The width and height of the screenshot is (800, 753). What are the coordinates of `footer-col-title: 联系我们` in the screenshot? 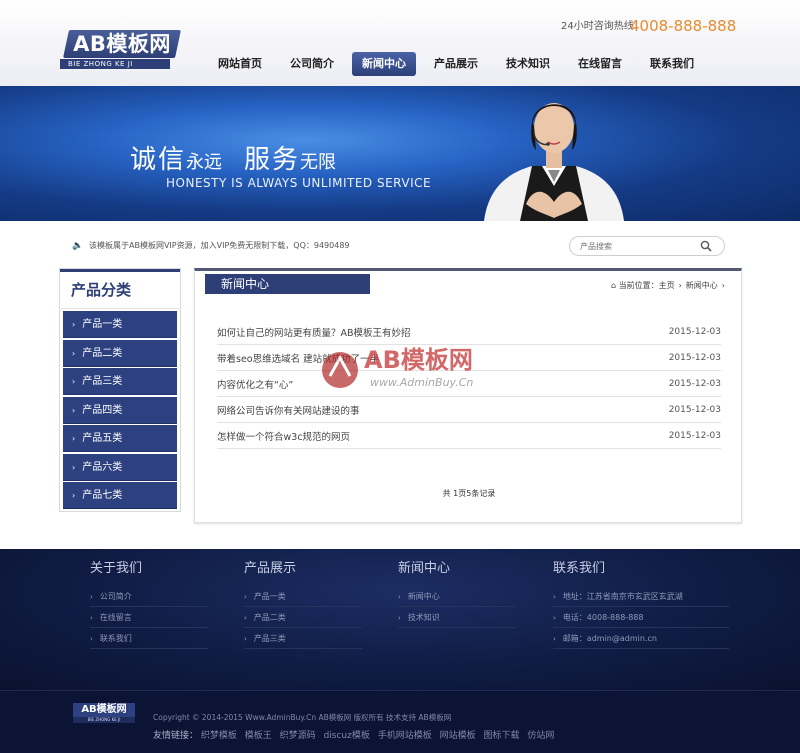 It's located at (579, 568).